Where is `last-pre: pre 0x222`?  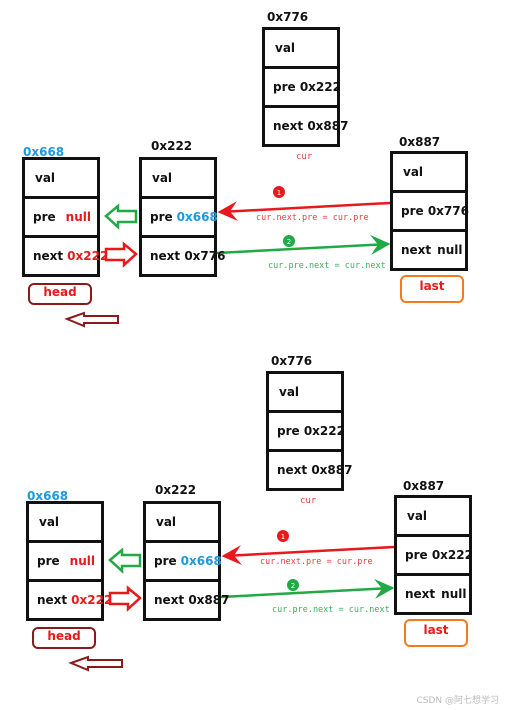
last-pre: pre 0x222 is located at coordinates (435, 556).